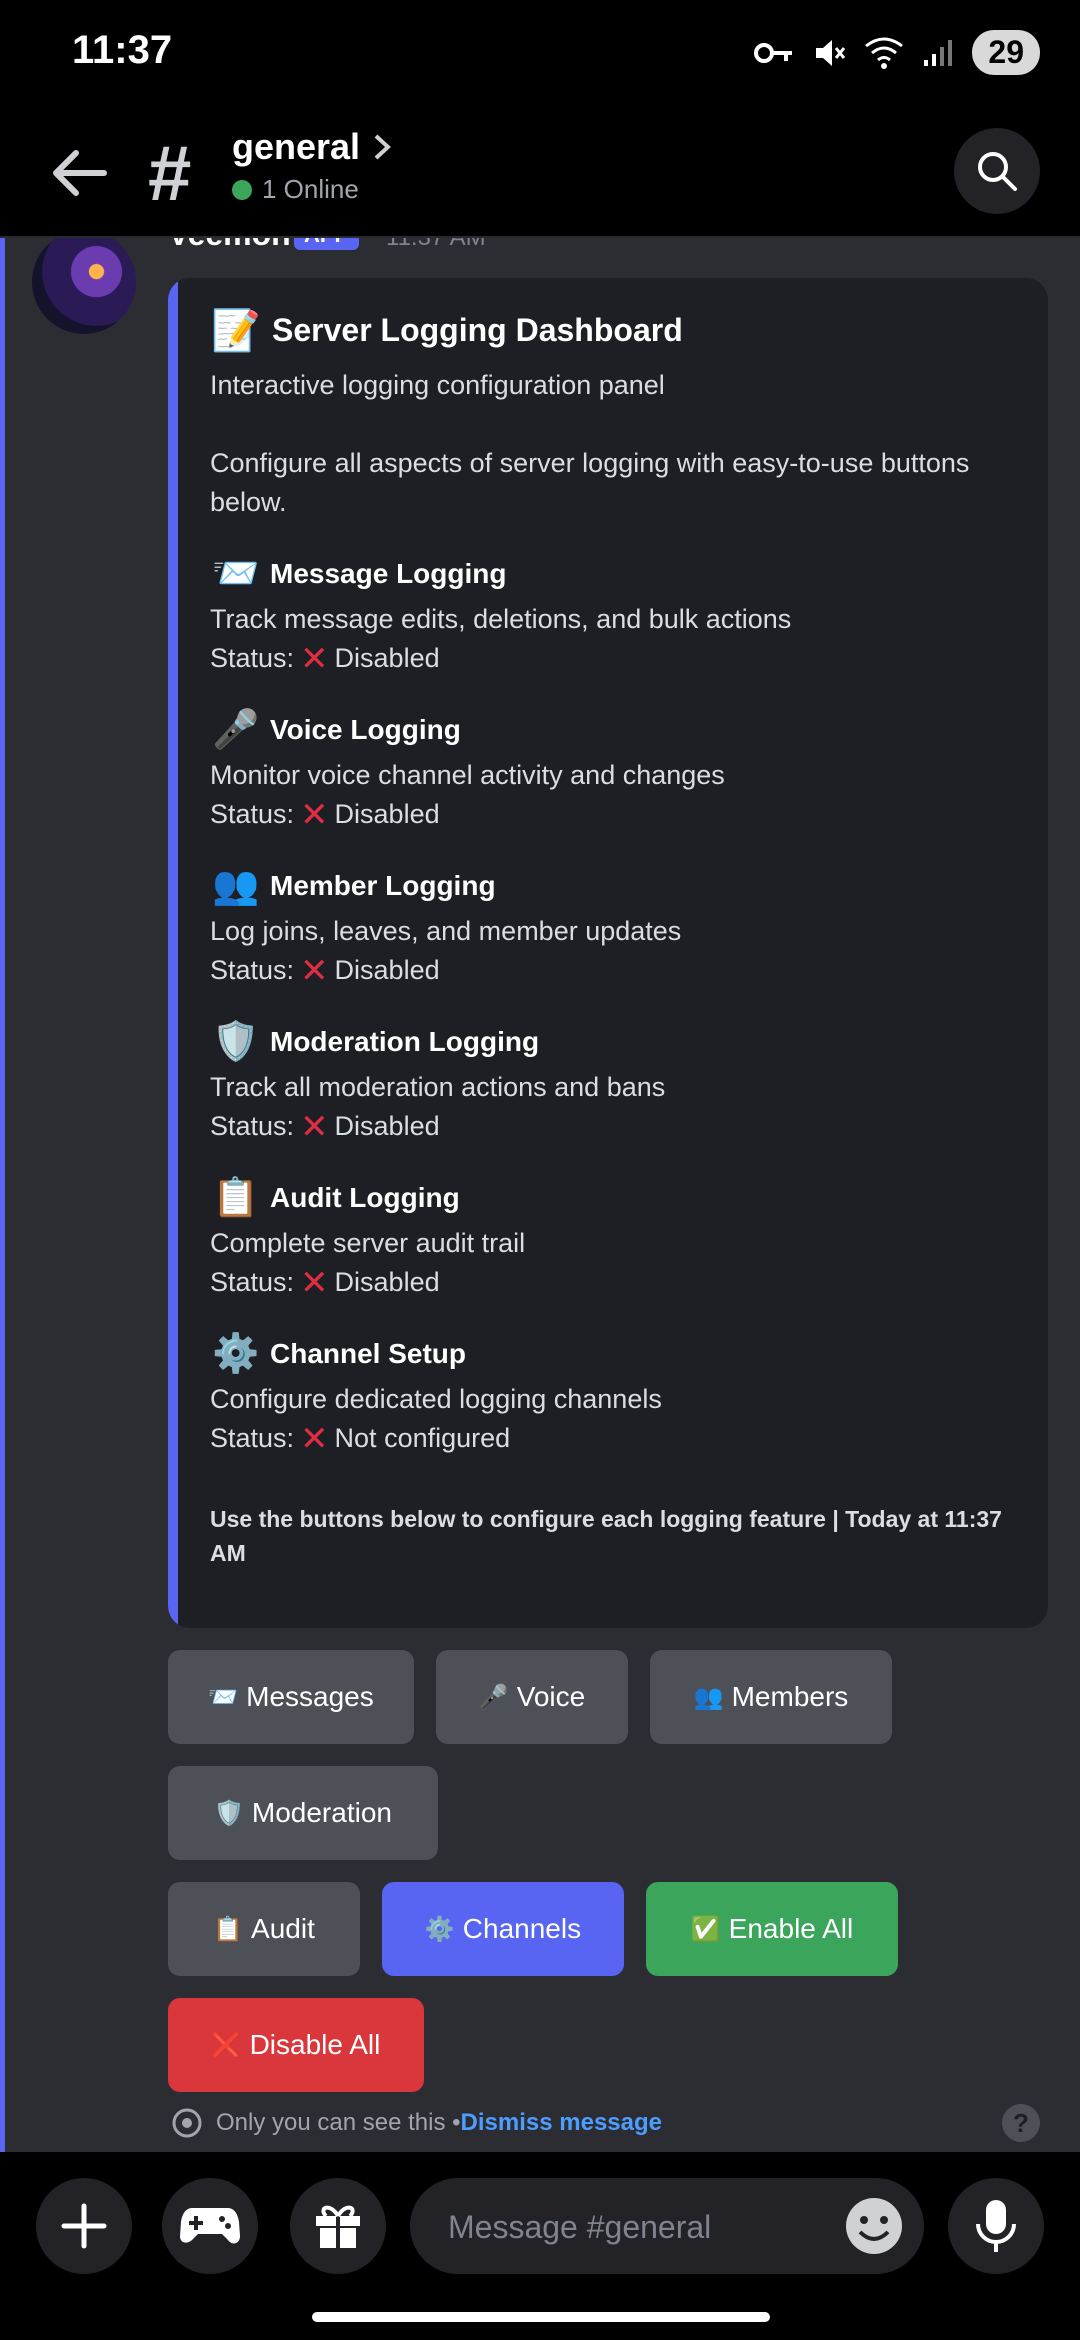  Describe the element at coordinates (229, 245) in the screenshot. I see `message-author: Veemon` at that location.